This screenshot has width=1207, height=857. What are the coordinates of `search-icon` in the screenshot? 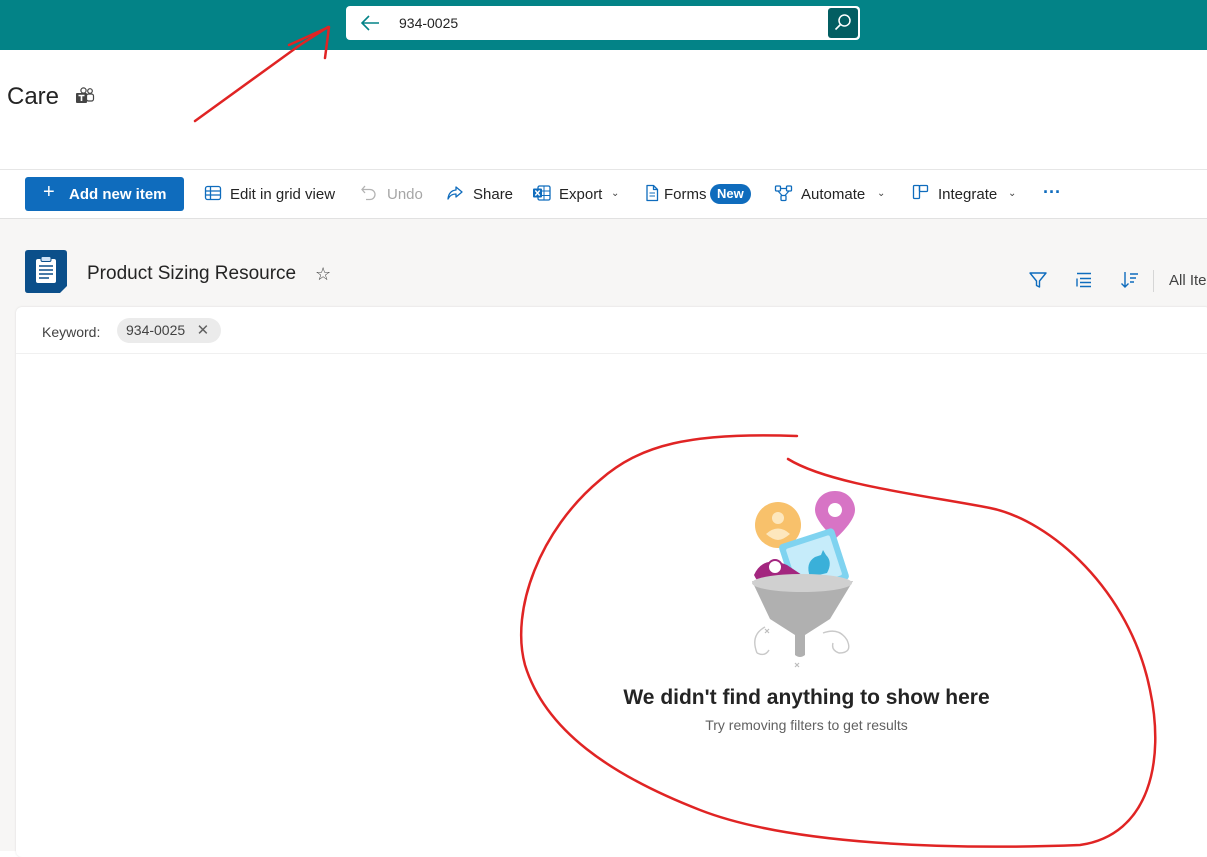 It's located at (842, 22).